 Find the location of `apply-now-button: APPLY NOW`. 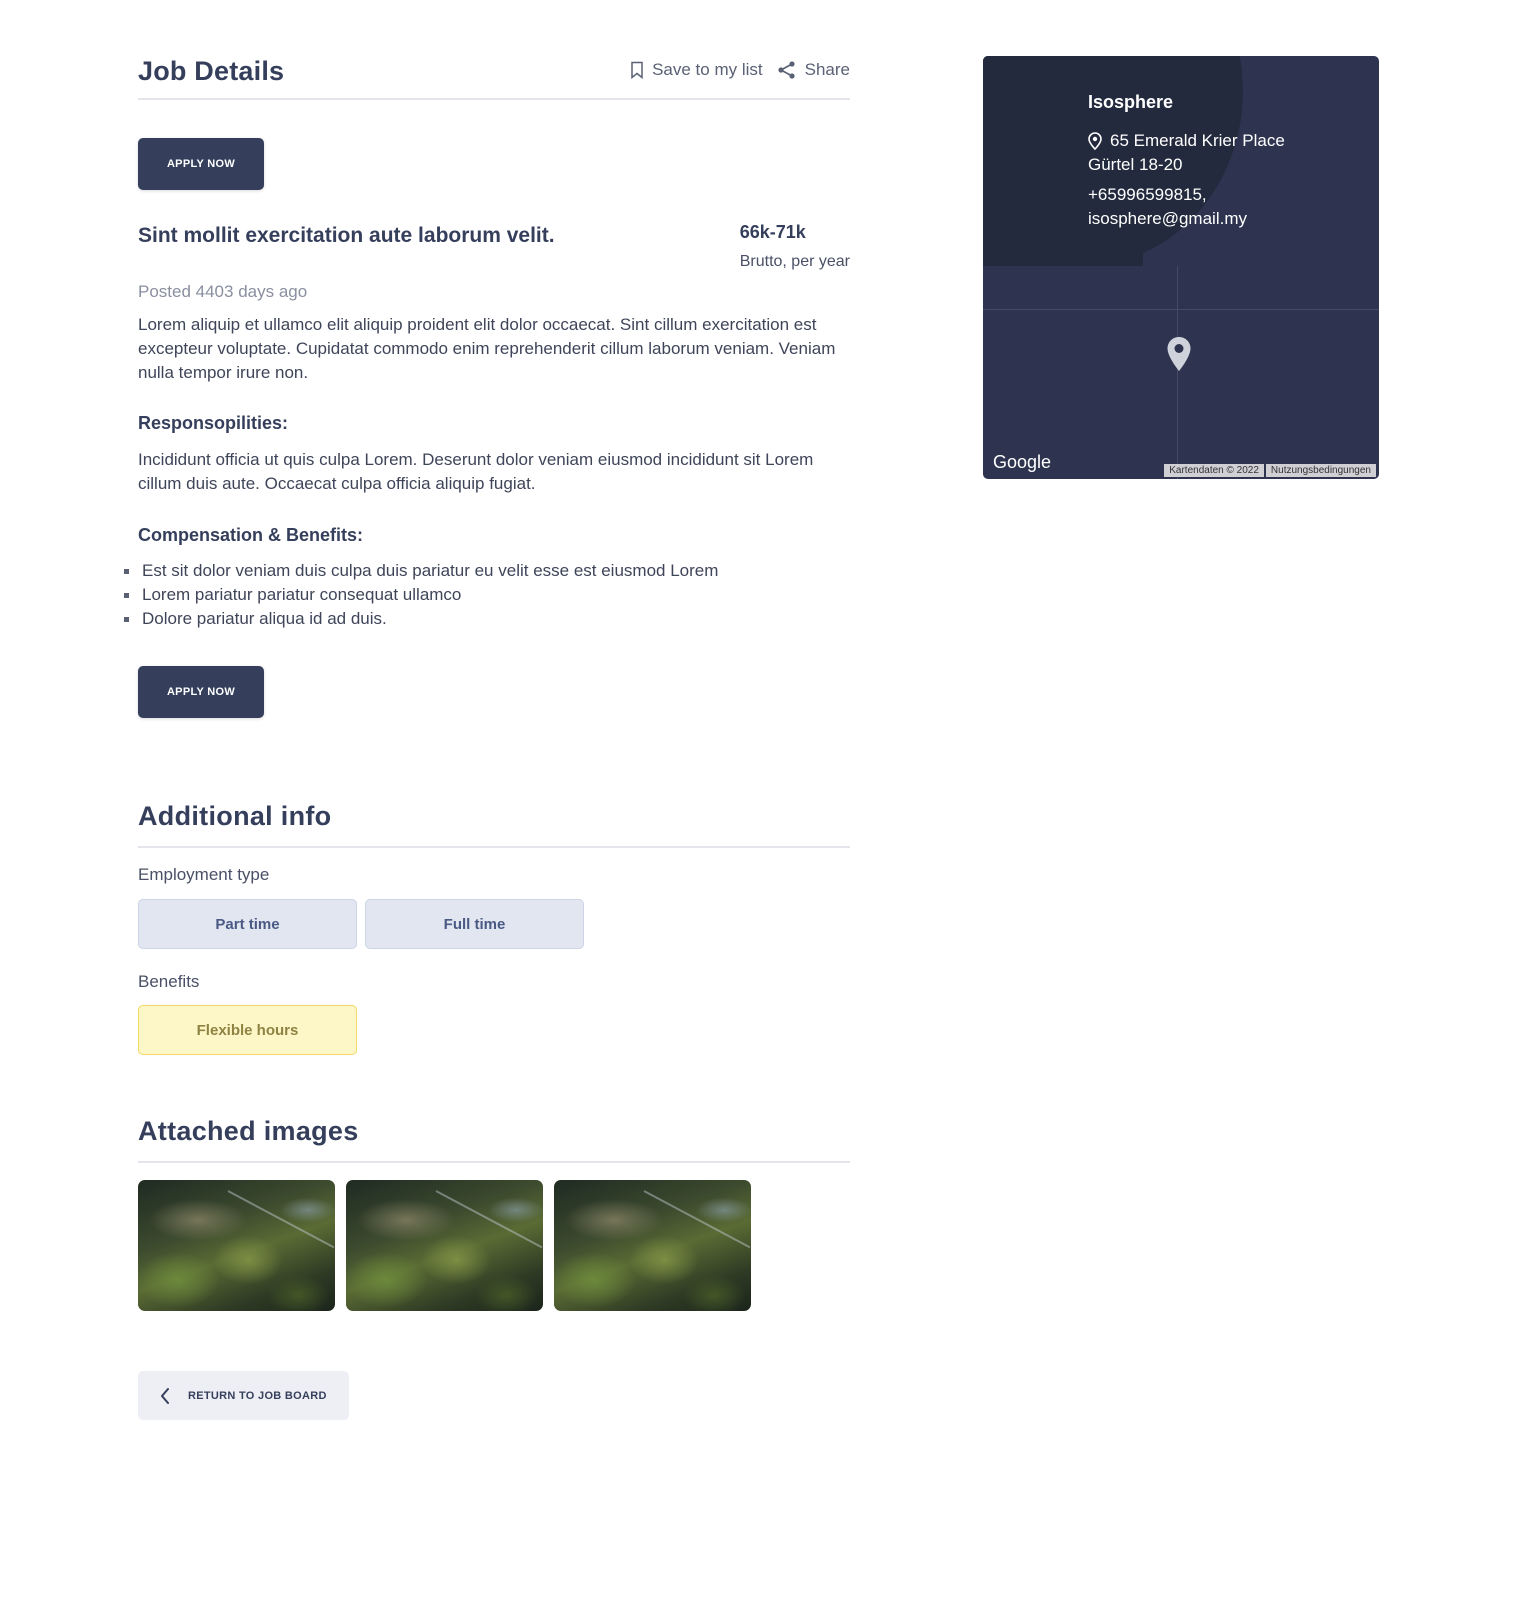

apply-now-button: APPLY NOW is located at coordinates (201, 164).